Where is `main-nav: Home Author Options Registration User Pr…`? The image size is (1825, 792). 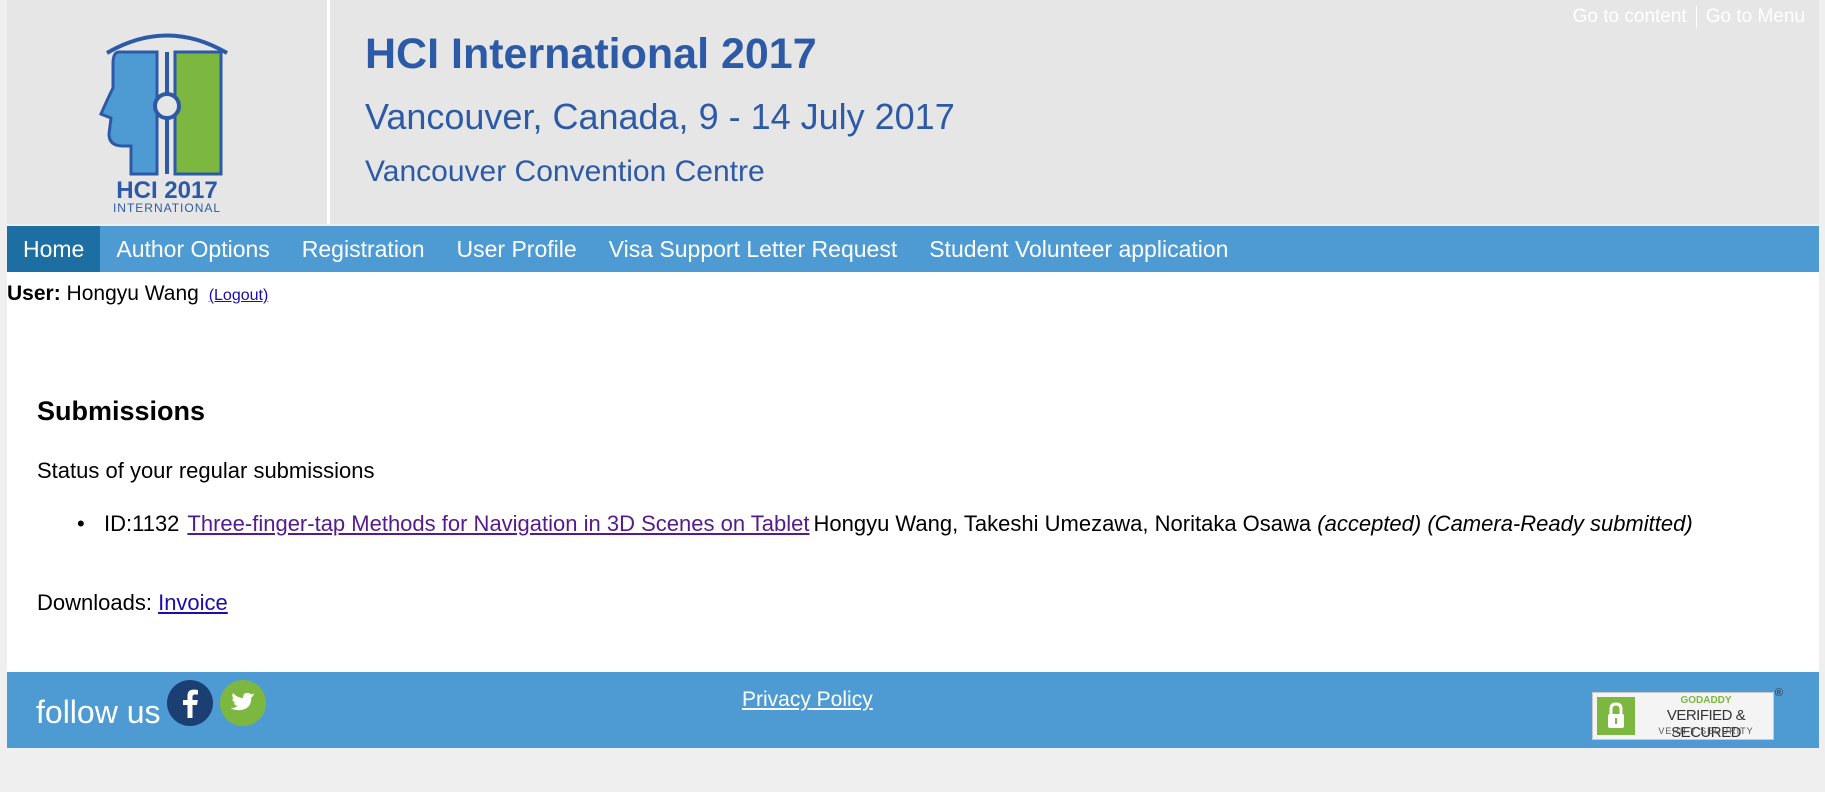 main-nav: Home Author Options Registration User Pr… is located at coordinates (913, 249).